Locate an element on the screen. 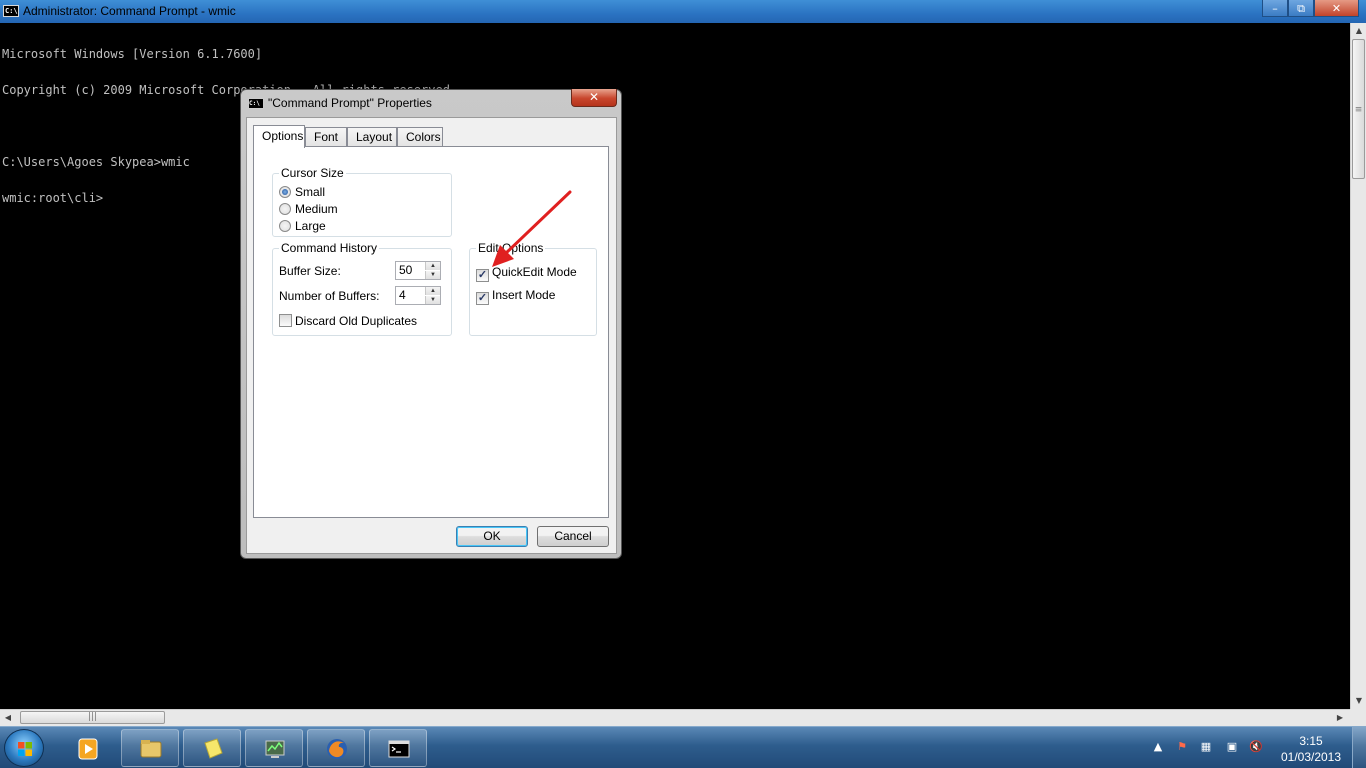 This screenshot has height=768, width=1366. tab-layout: Layout is located at coordinates (372, 137).